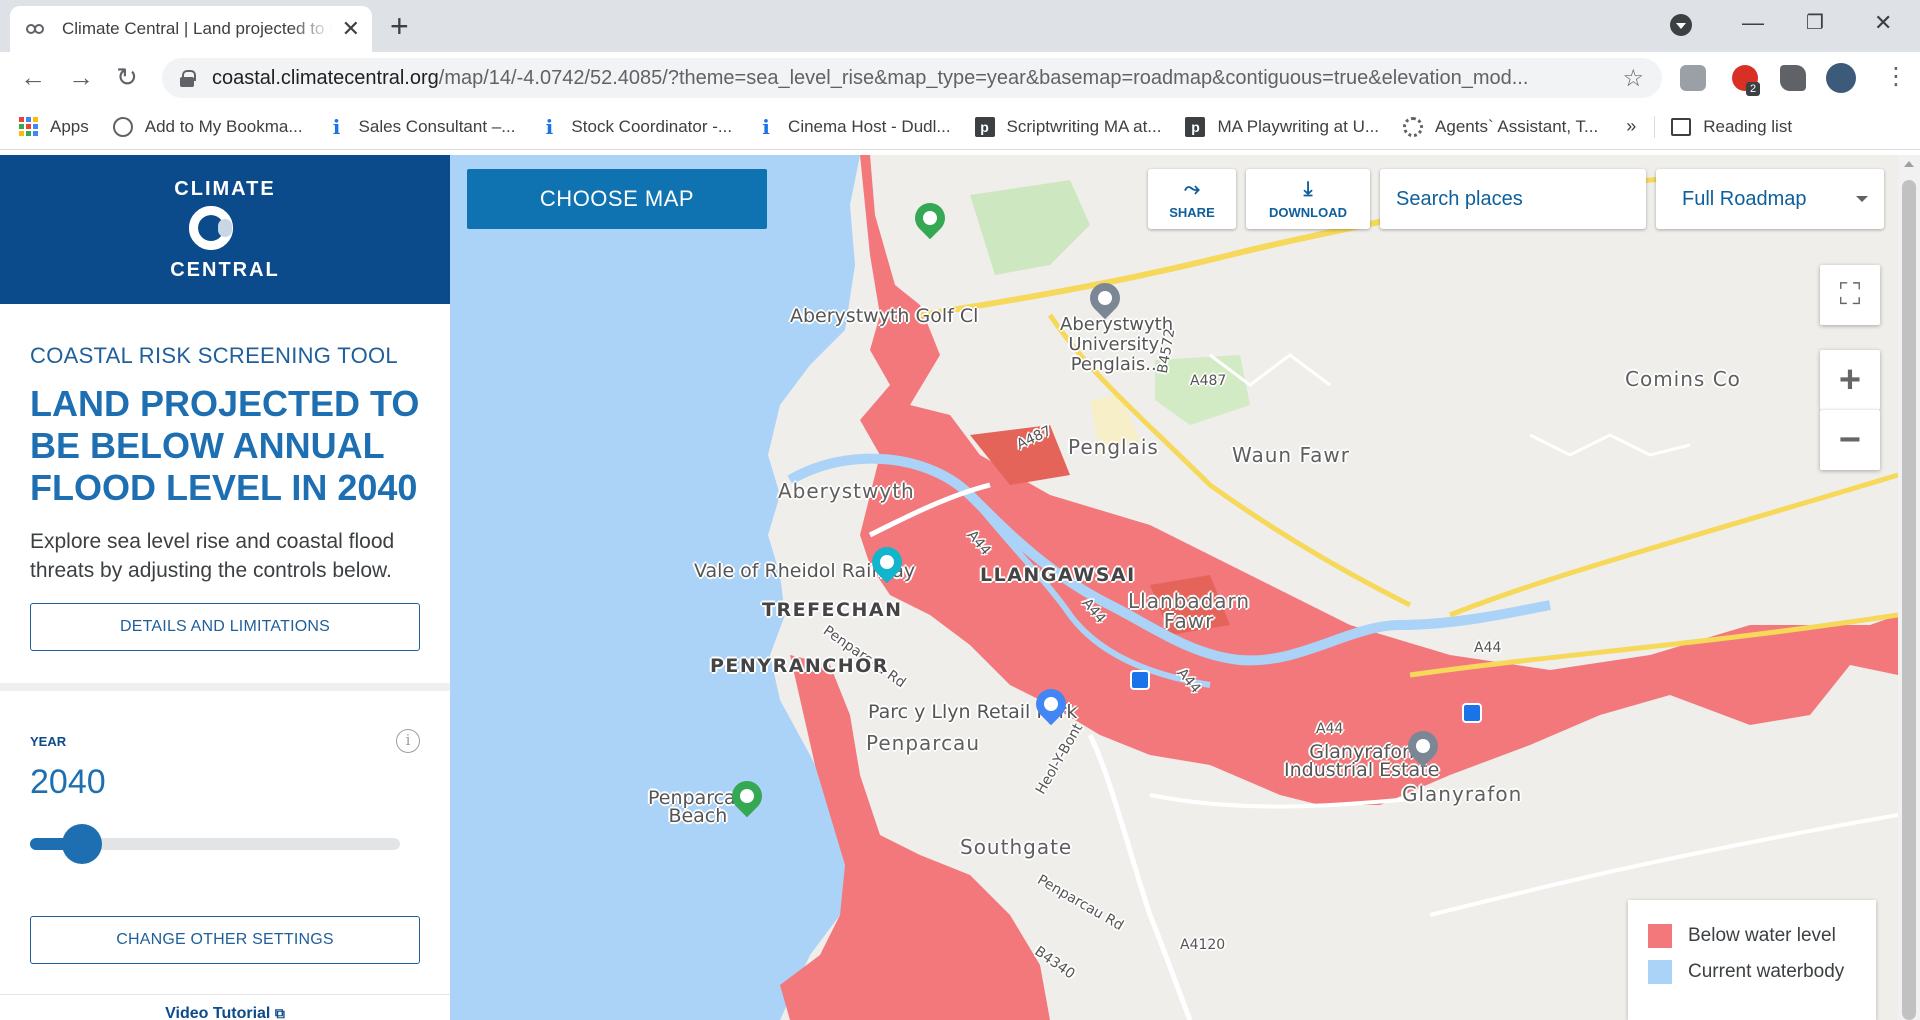 The width and height of the screenshot is (1920, 1020). What do you see at coordinates (33, 77) in the screenshot?
I see `back-arrow-icon: ←` at bounding box center [33, 77].